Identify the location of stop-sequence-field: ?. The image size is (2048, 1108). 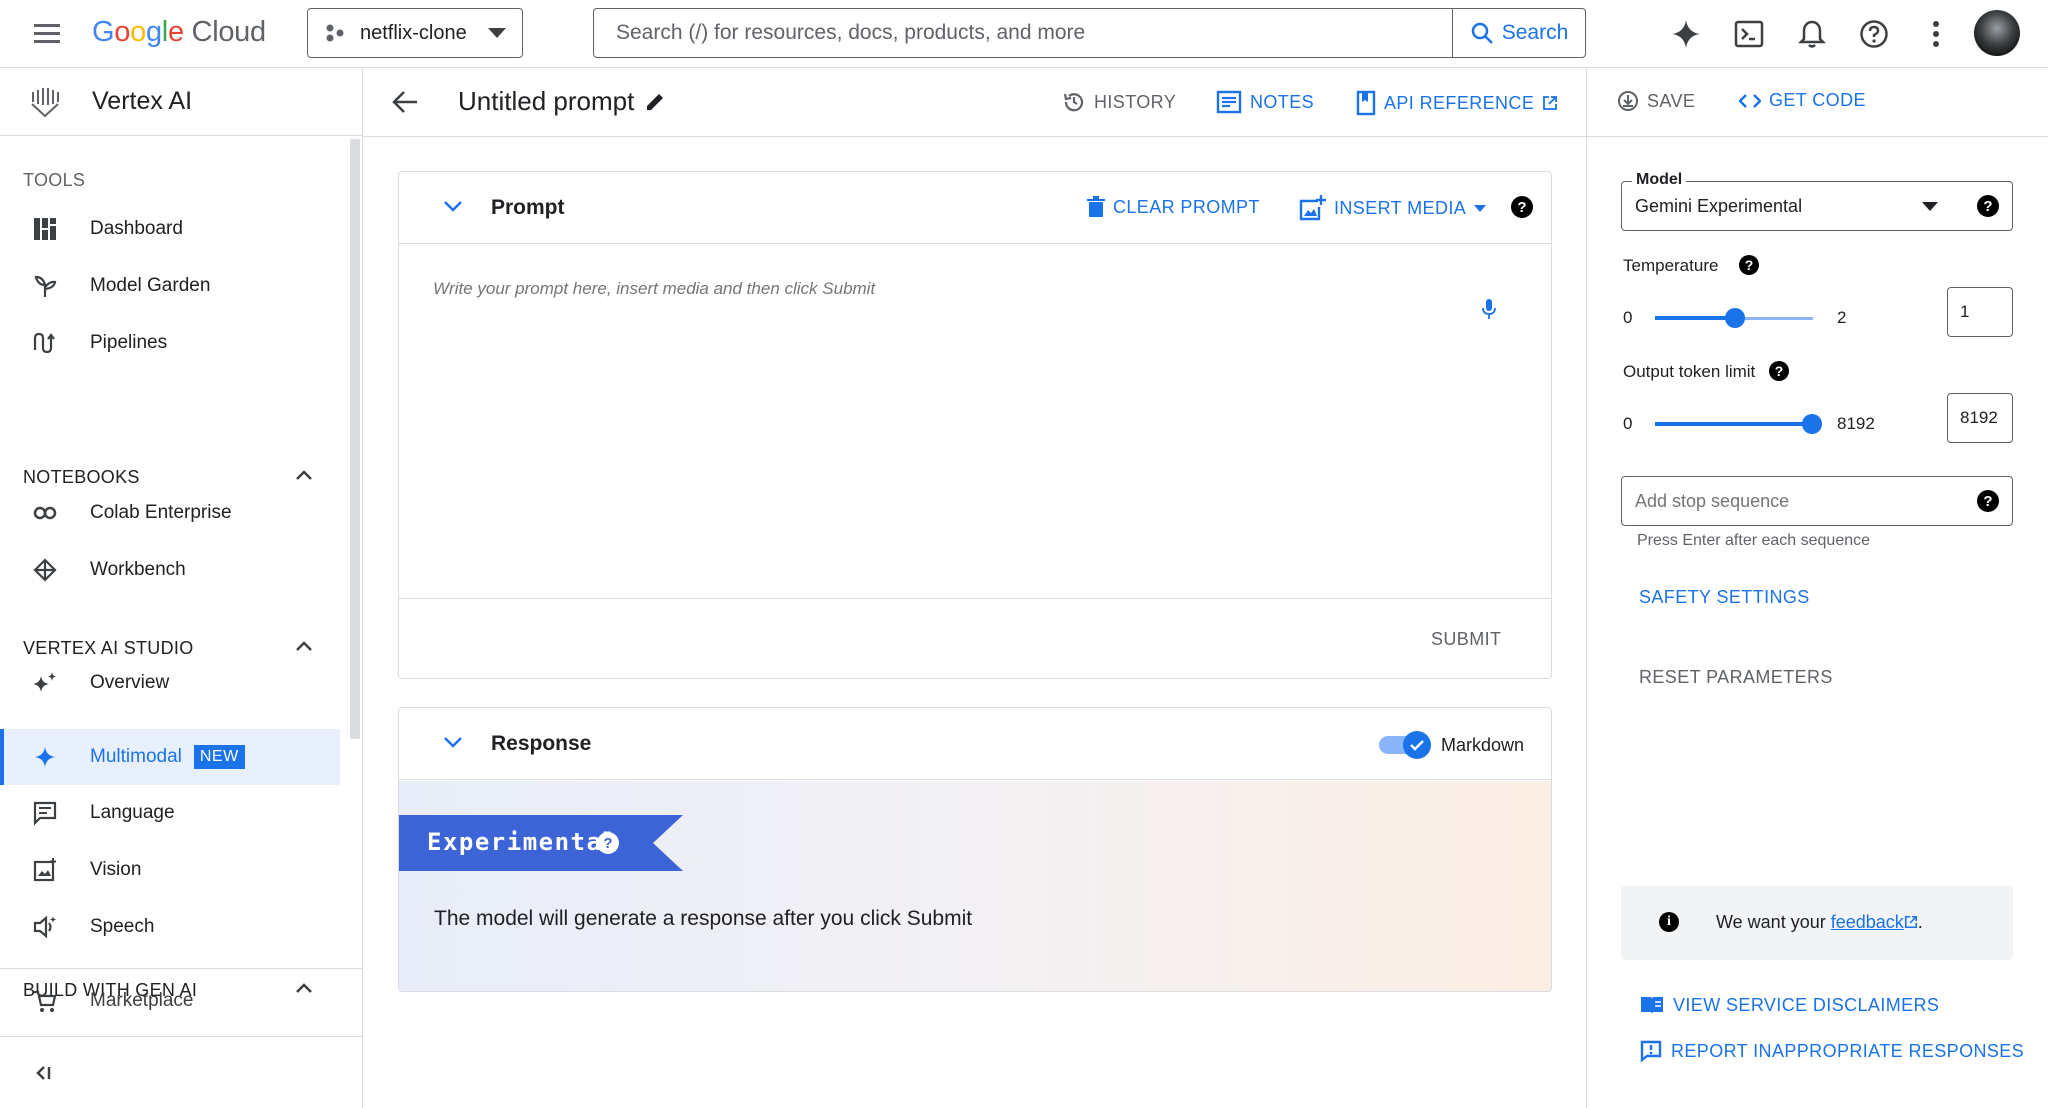
(1817, 501).